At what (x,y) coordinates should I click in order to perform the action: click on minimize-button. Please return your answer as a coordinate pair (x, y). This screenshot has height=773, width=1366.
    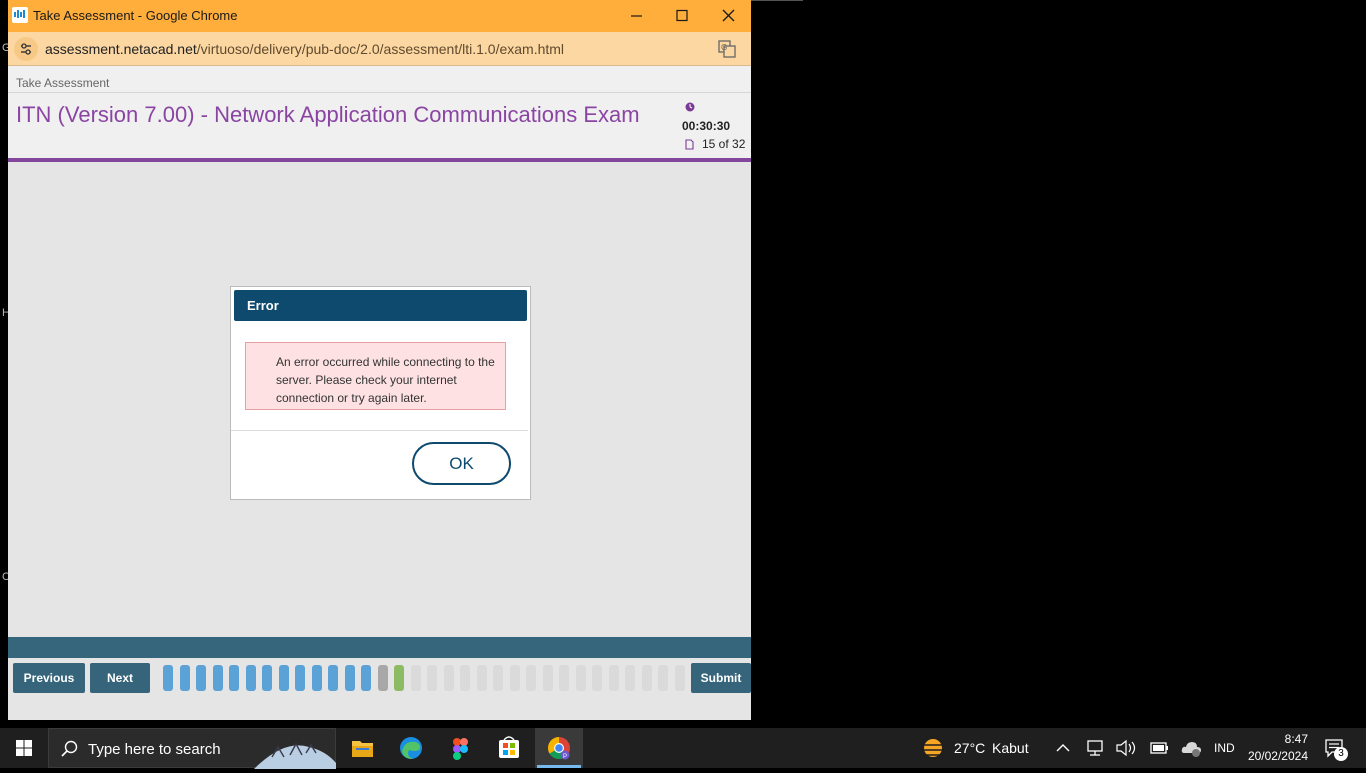
    Looking at the image, I should click on (636, 16).